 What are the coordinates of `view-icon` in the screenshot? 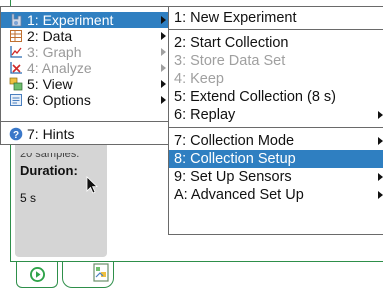 It's located at (16, 84).